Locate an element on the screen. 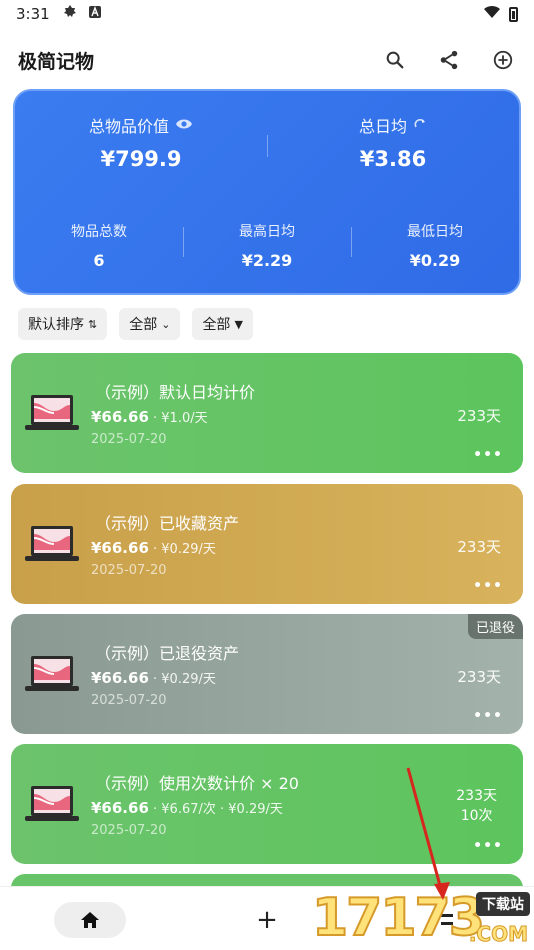 The height and width of the screenshot is (950, 534). search-icon is located at coordinates (395, 60).